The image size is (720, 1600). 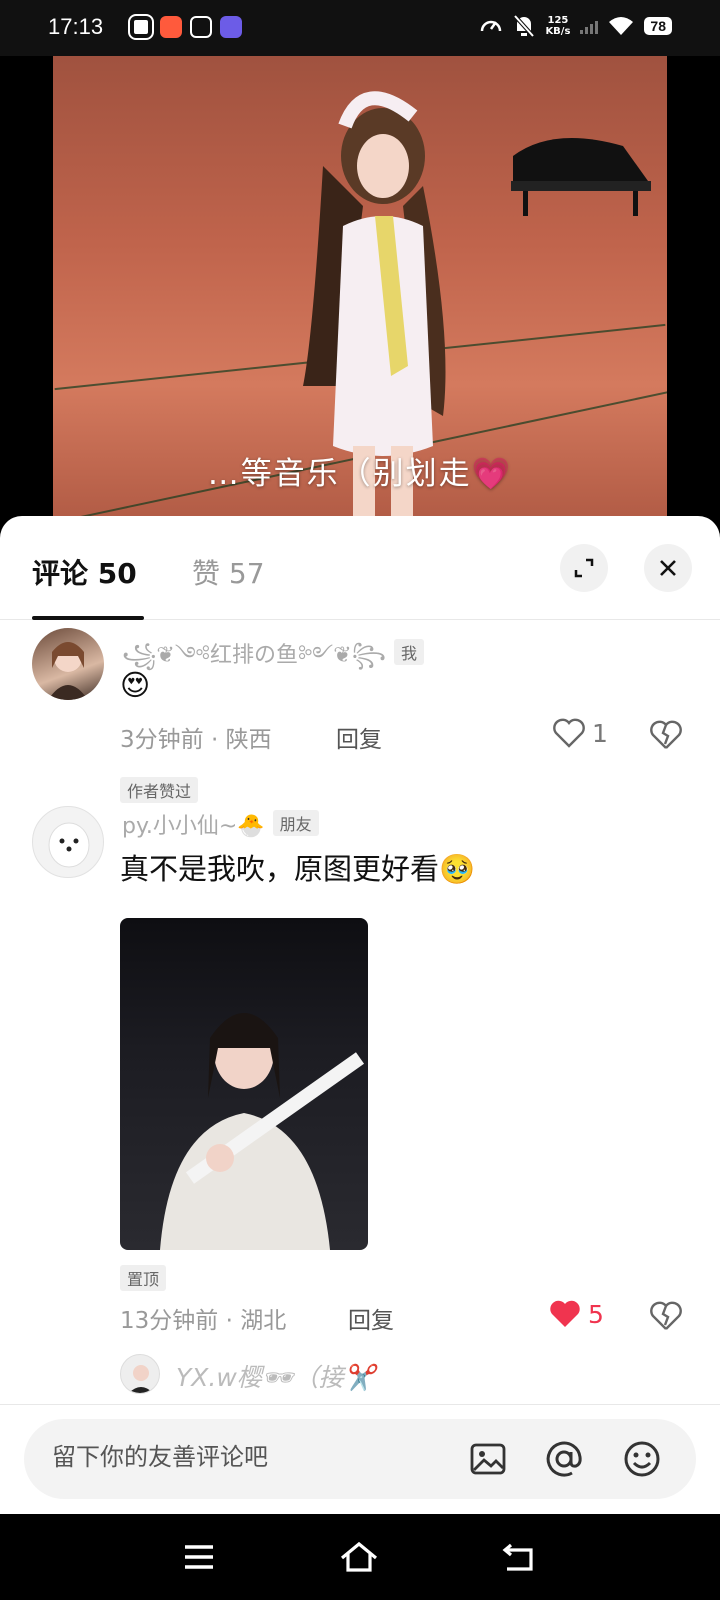 I want to click on like-button: 5, so click(x=576, y=1314).